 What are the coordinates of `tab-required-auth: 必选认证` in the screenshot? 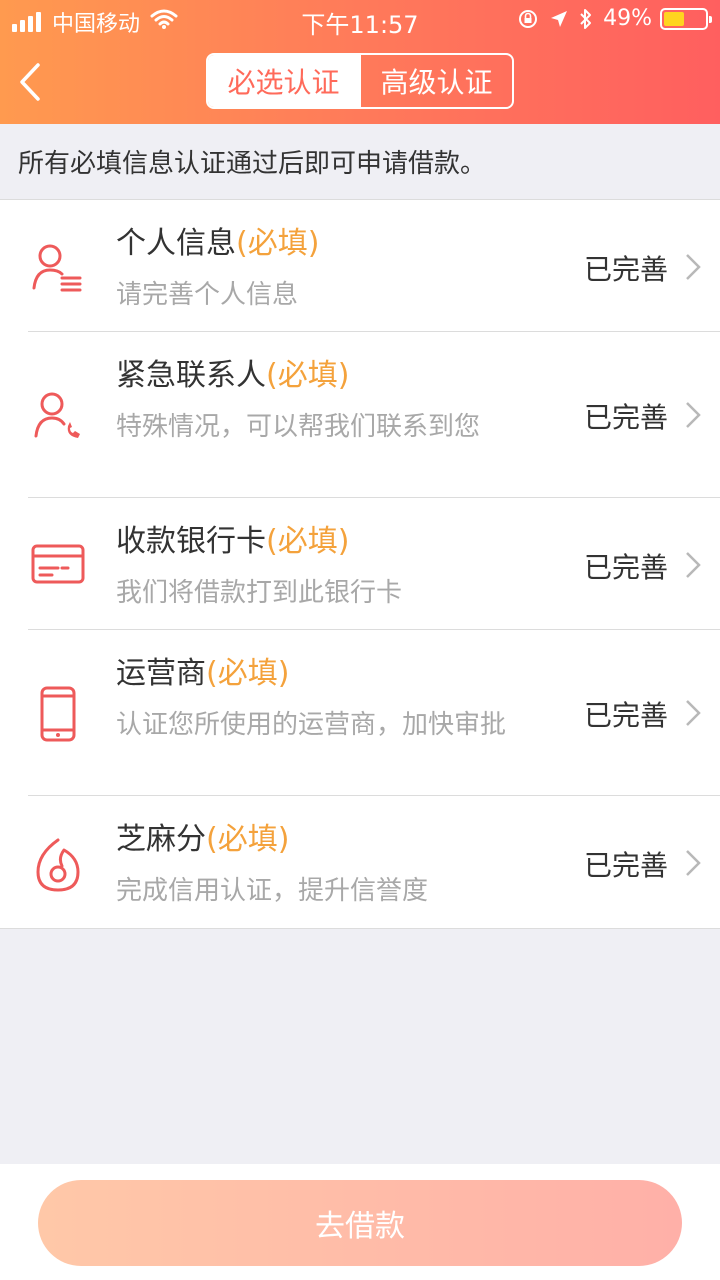 It's located at (283, 81).